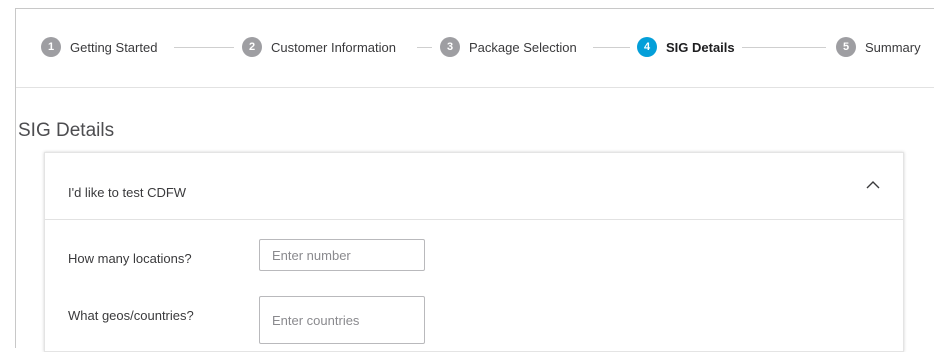 The height and width of the screenshot is (352, 934). I want to click on locations-label: How many locations?, so click(130, 258).